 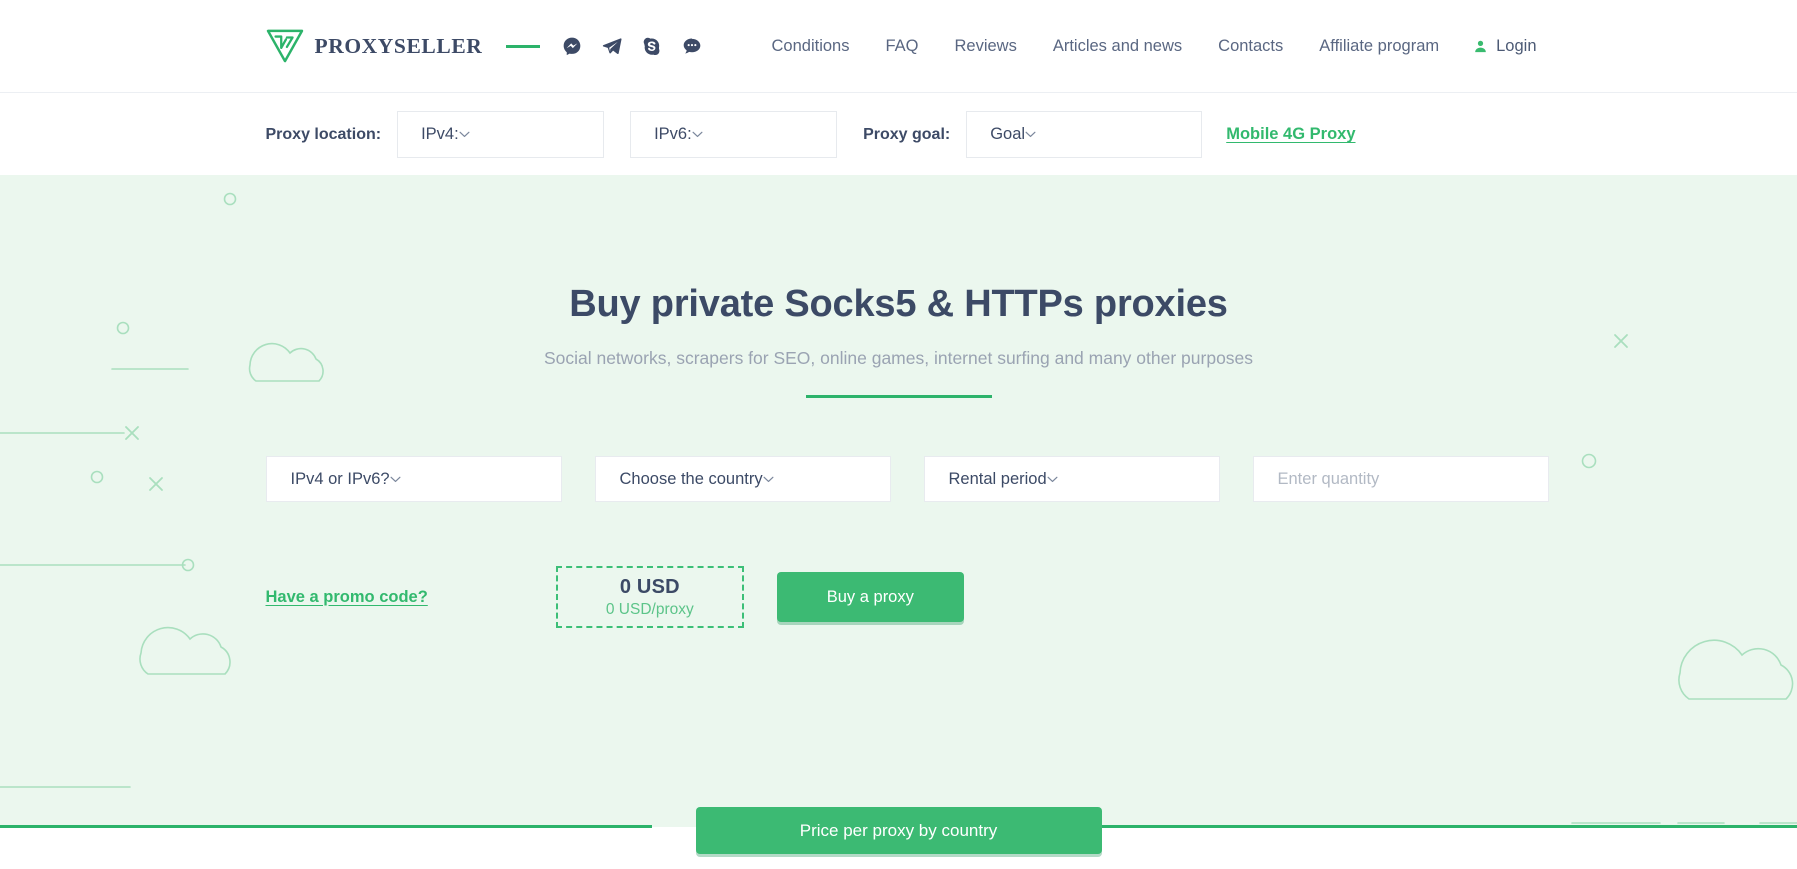 I want to click on nav-item-articles-and-news: Articles and news, so click(x=1117, y=46).